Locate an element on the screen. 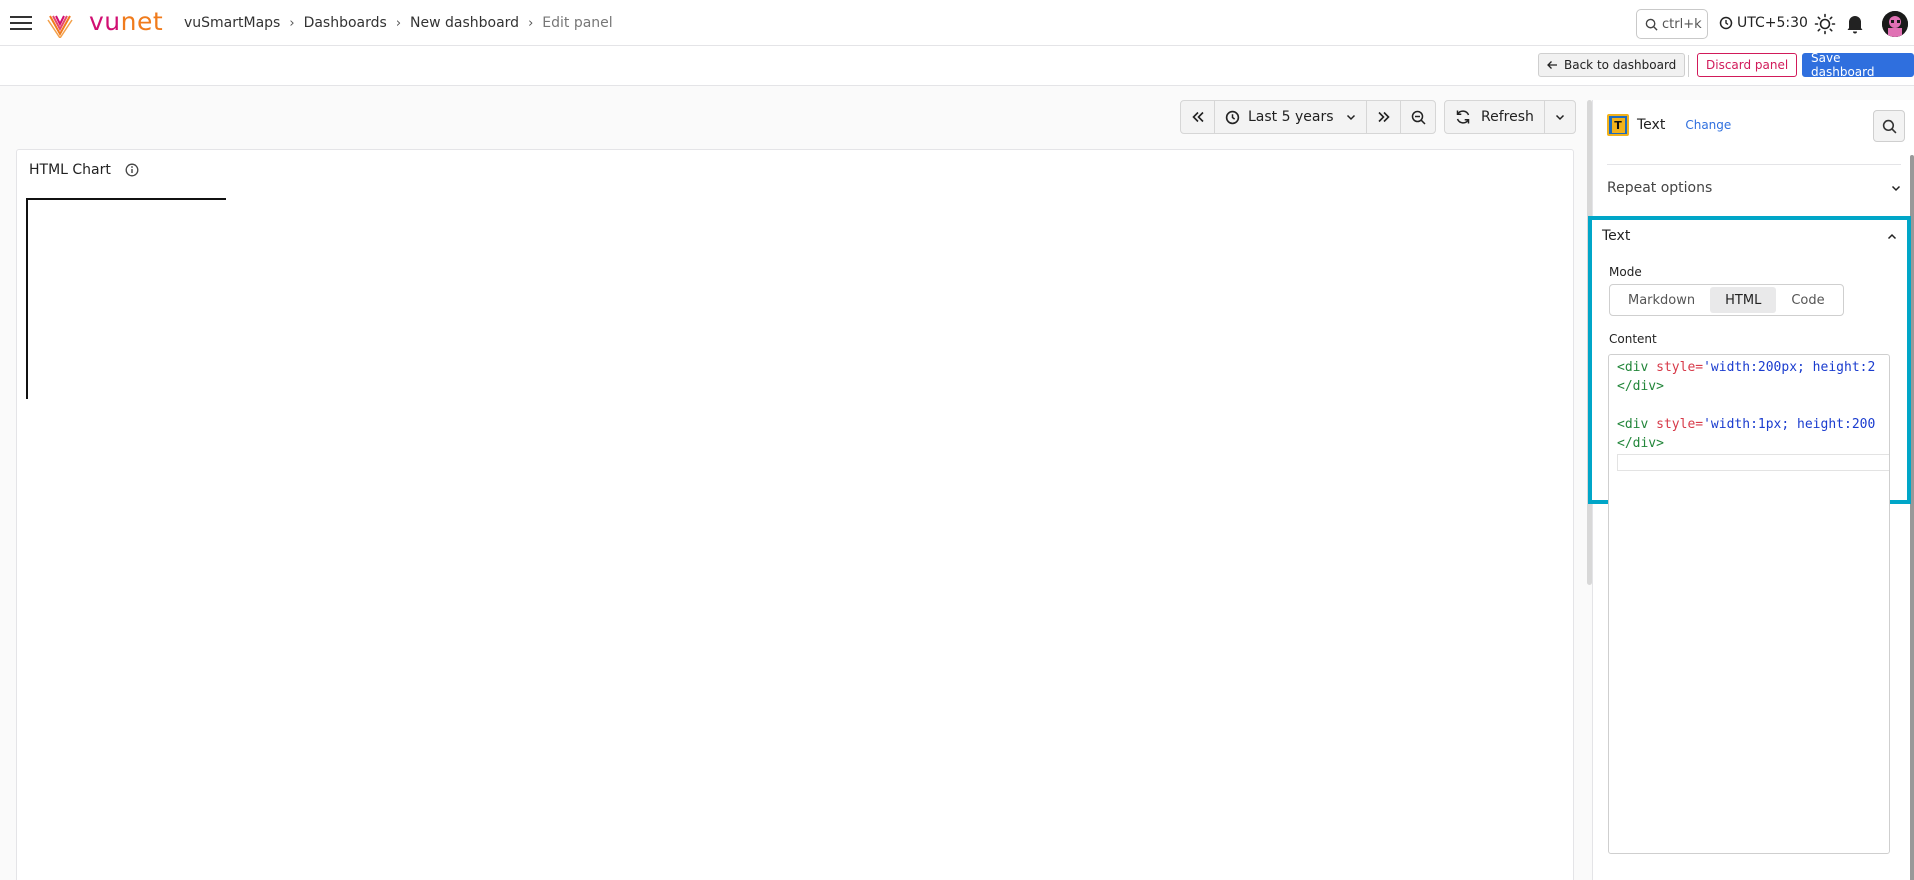 Image resolution: width=1914 pixels, height=880 pixels. vunet-logo-icon is located at coordinates (60, 26).